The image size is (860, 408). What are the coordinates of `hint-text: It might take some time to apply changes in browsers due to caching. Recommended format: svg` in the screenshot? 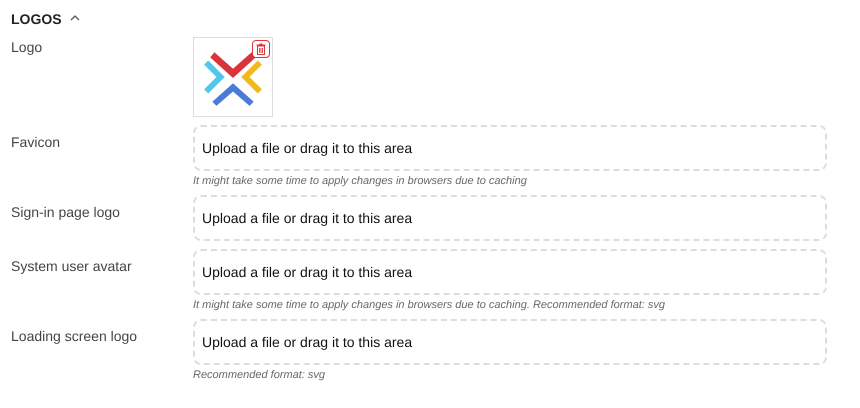 It's located at (429, 305).